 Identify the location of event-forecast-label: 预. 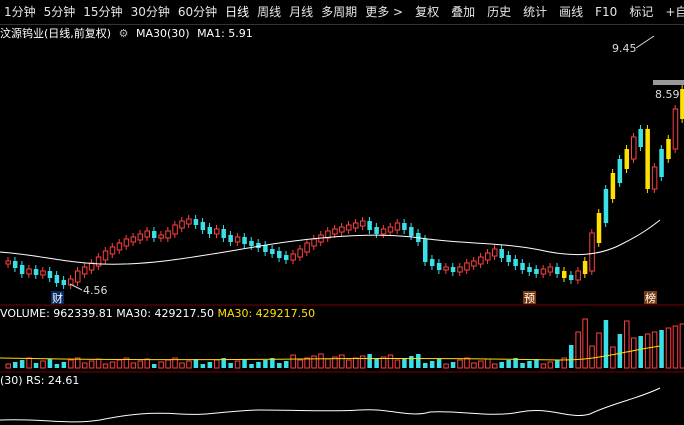
(529, 298).